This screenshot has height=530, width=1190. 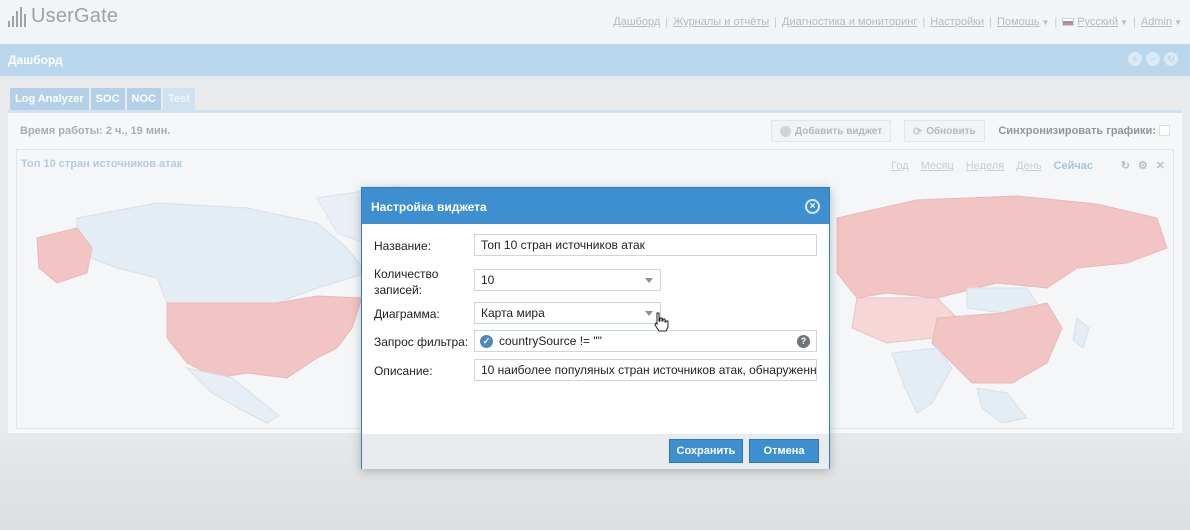 I want to click on map-japan, so click(x=1081, y=333).